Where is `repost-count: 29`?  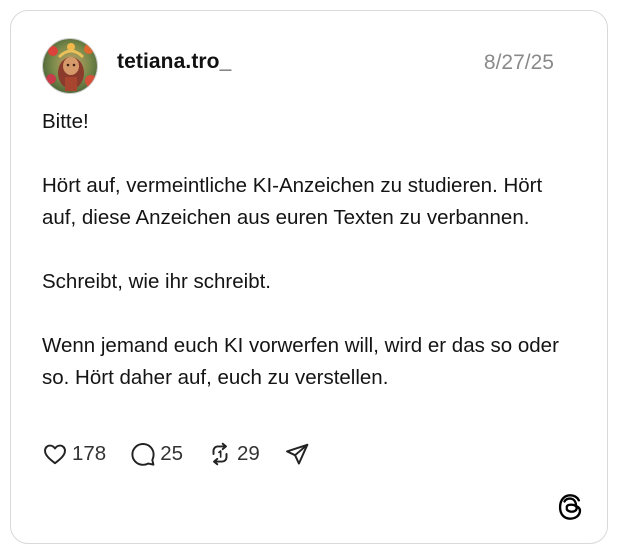 repost-count: 29 is located at coordinates (248, 453).